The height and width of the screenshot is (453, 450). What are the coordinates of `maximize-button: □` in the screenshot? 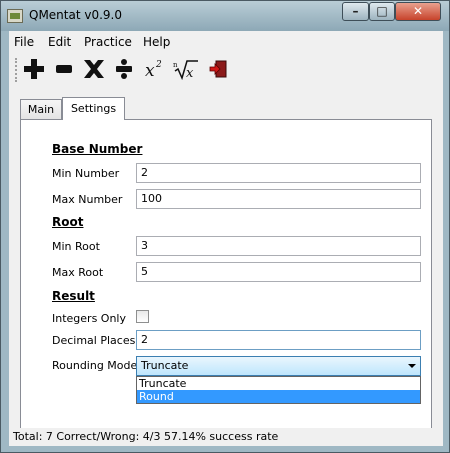 It's located at (382, 11).